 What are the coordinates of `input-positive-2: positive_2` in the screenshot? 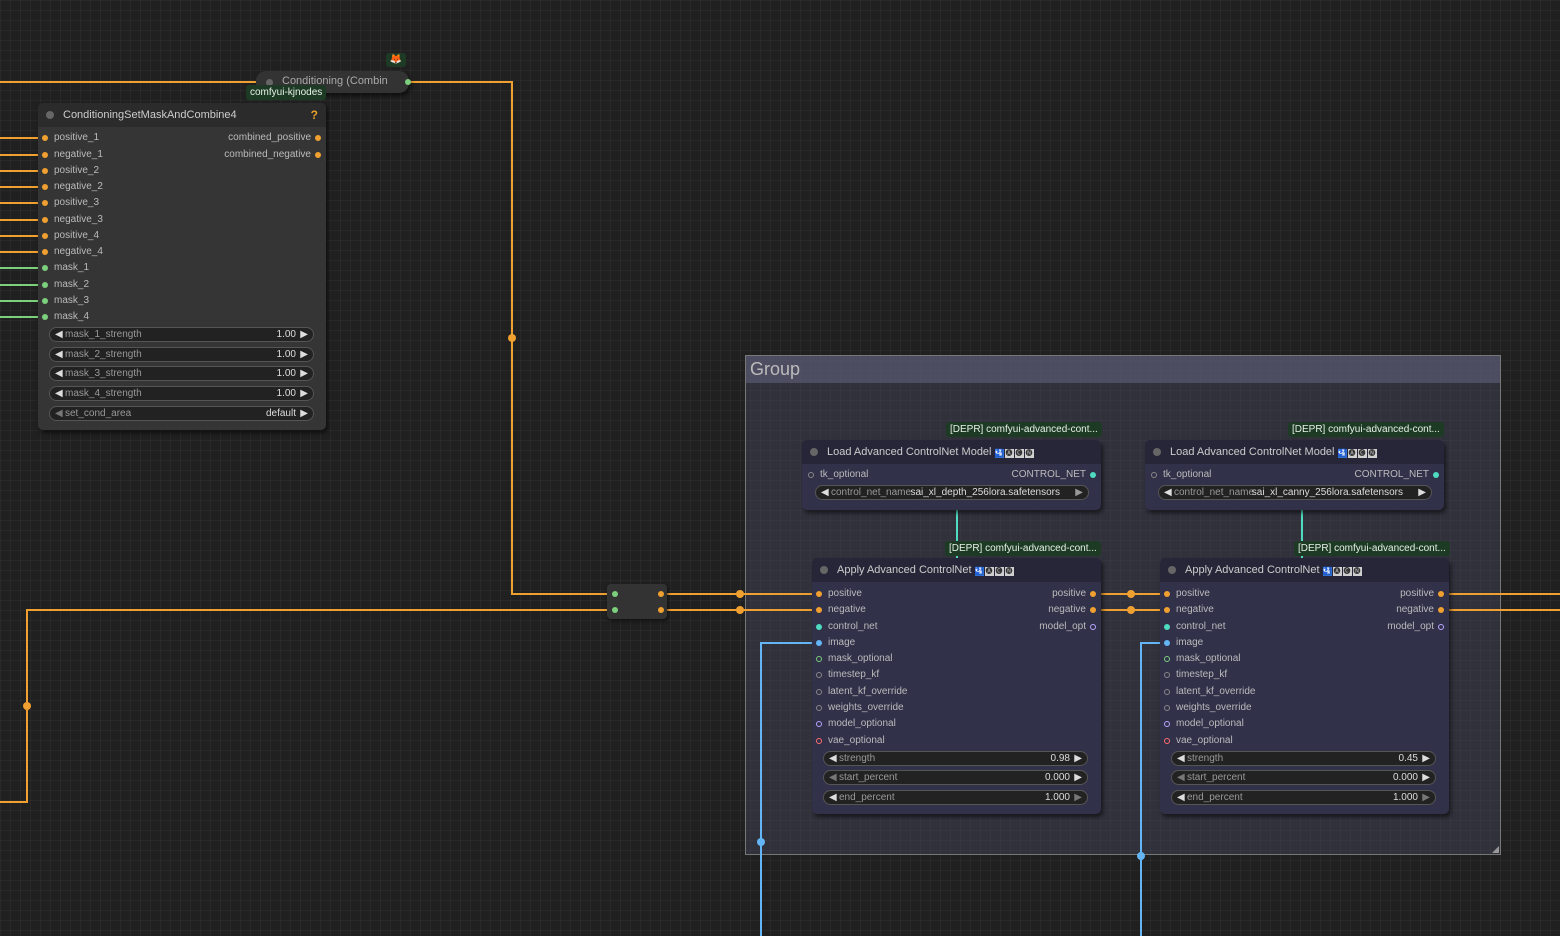 It's located at (68, 171).